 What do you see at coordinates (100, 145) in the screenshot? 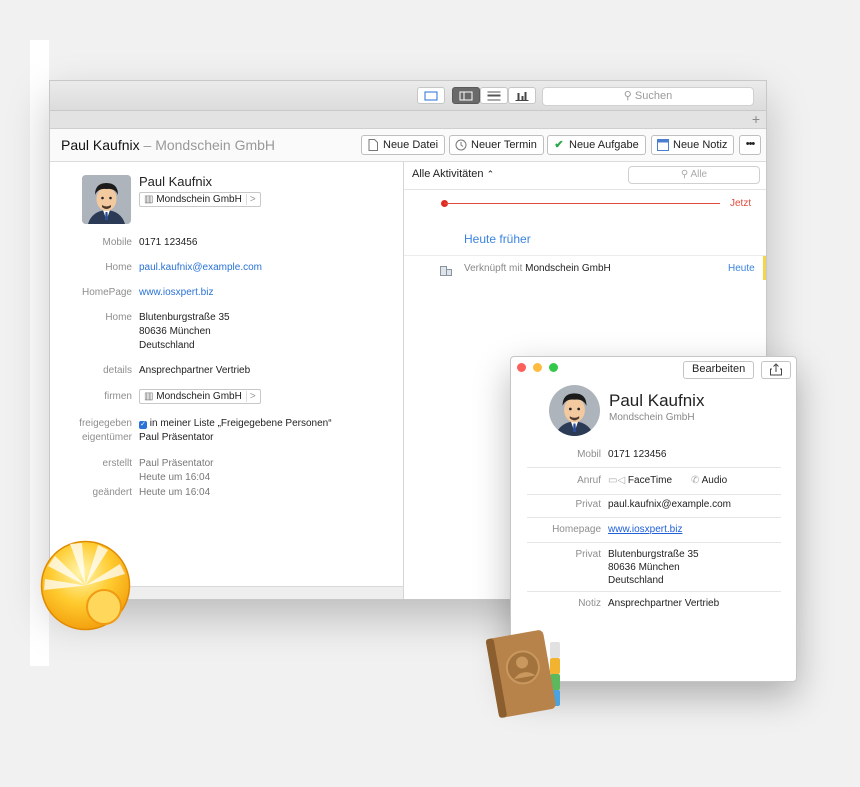
I see `contact-name: Paul Kaufnix` at bounding box center [100, 145].